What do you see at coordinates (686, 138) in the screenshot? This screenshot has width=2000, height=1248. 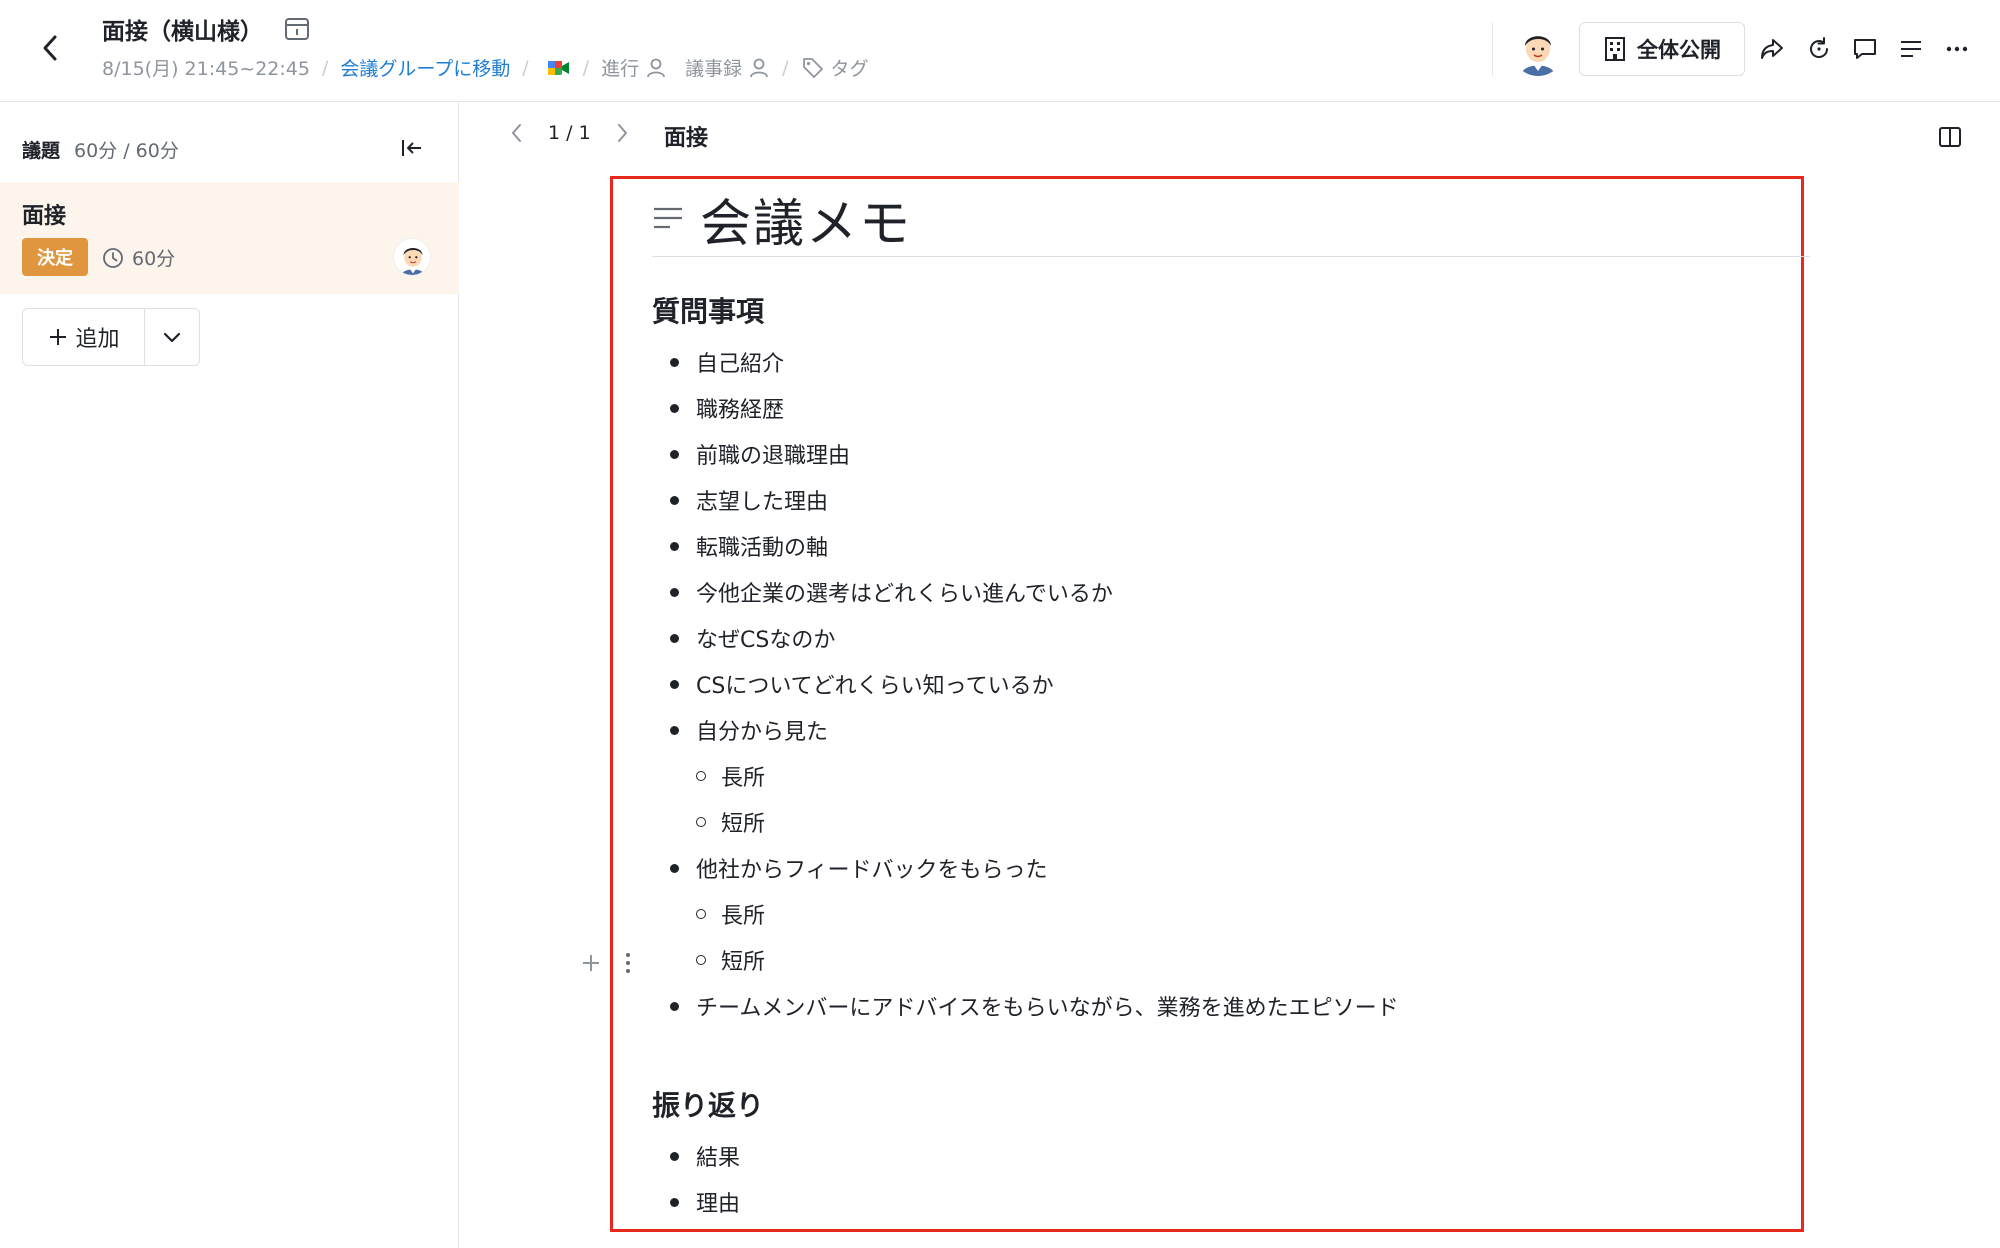 I see `page-title: 面接` at bounding box center [686, 138].